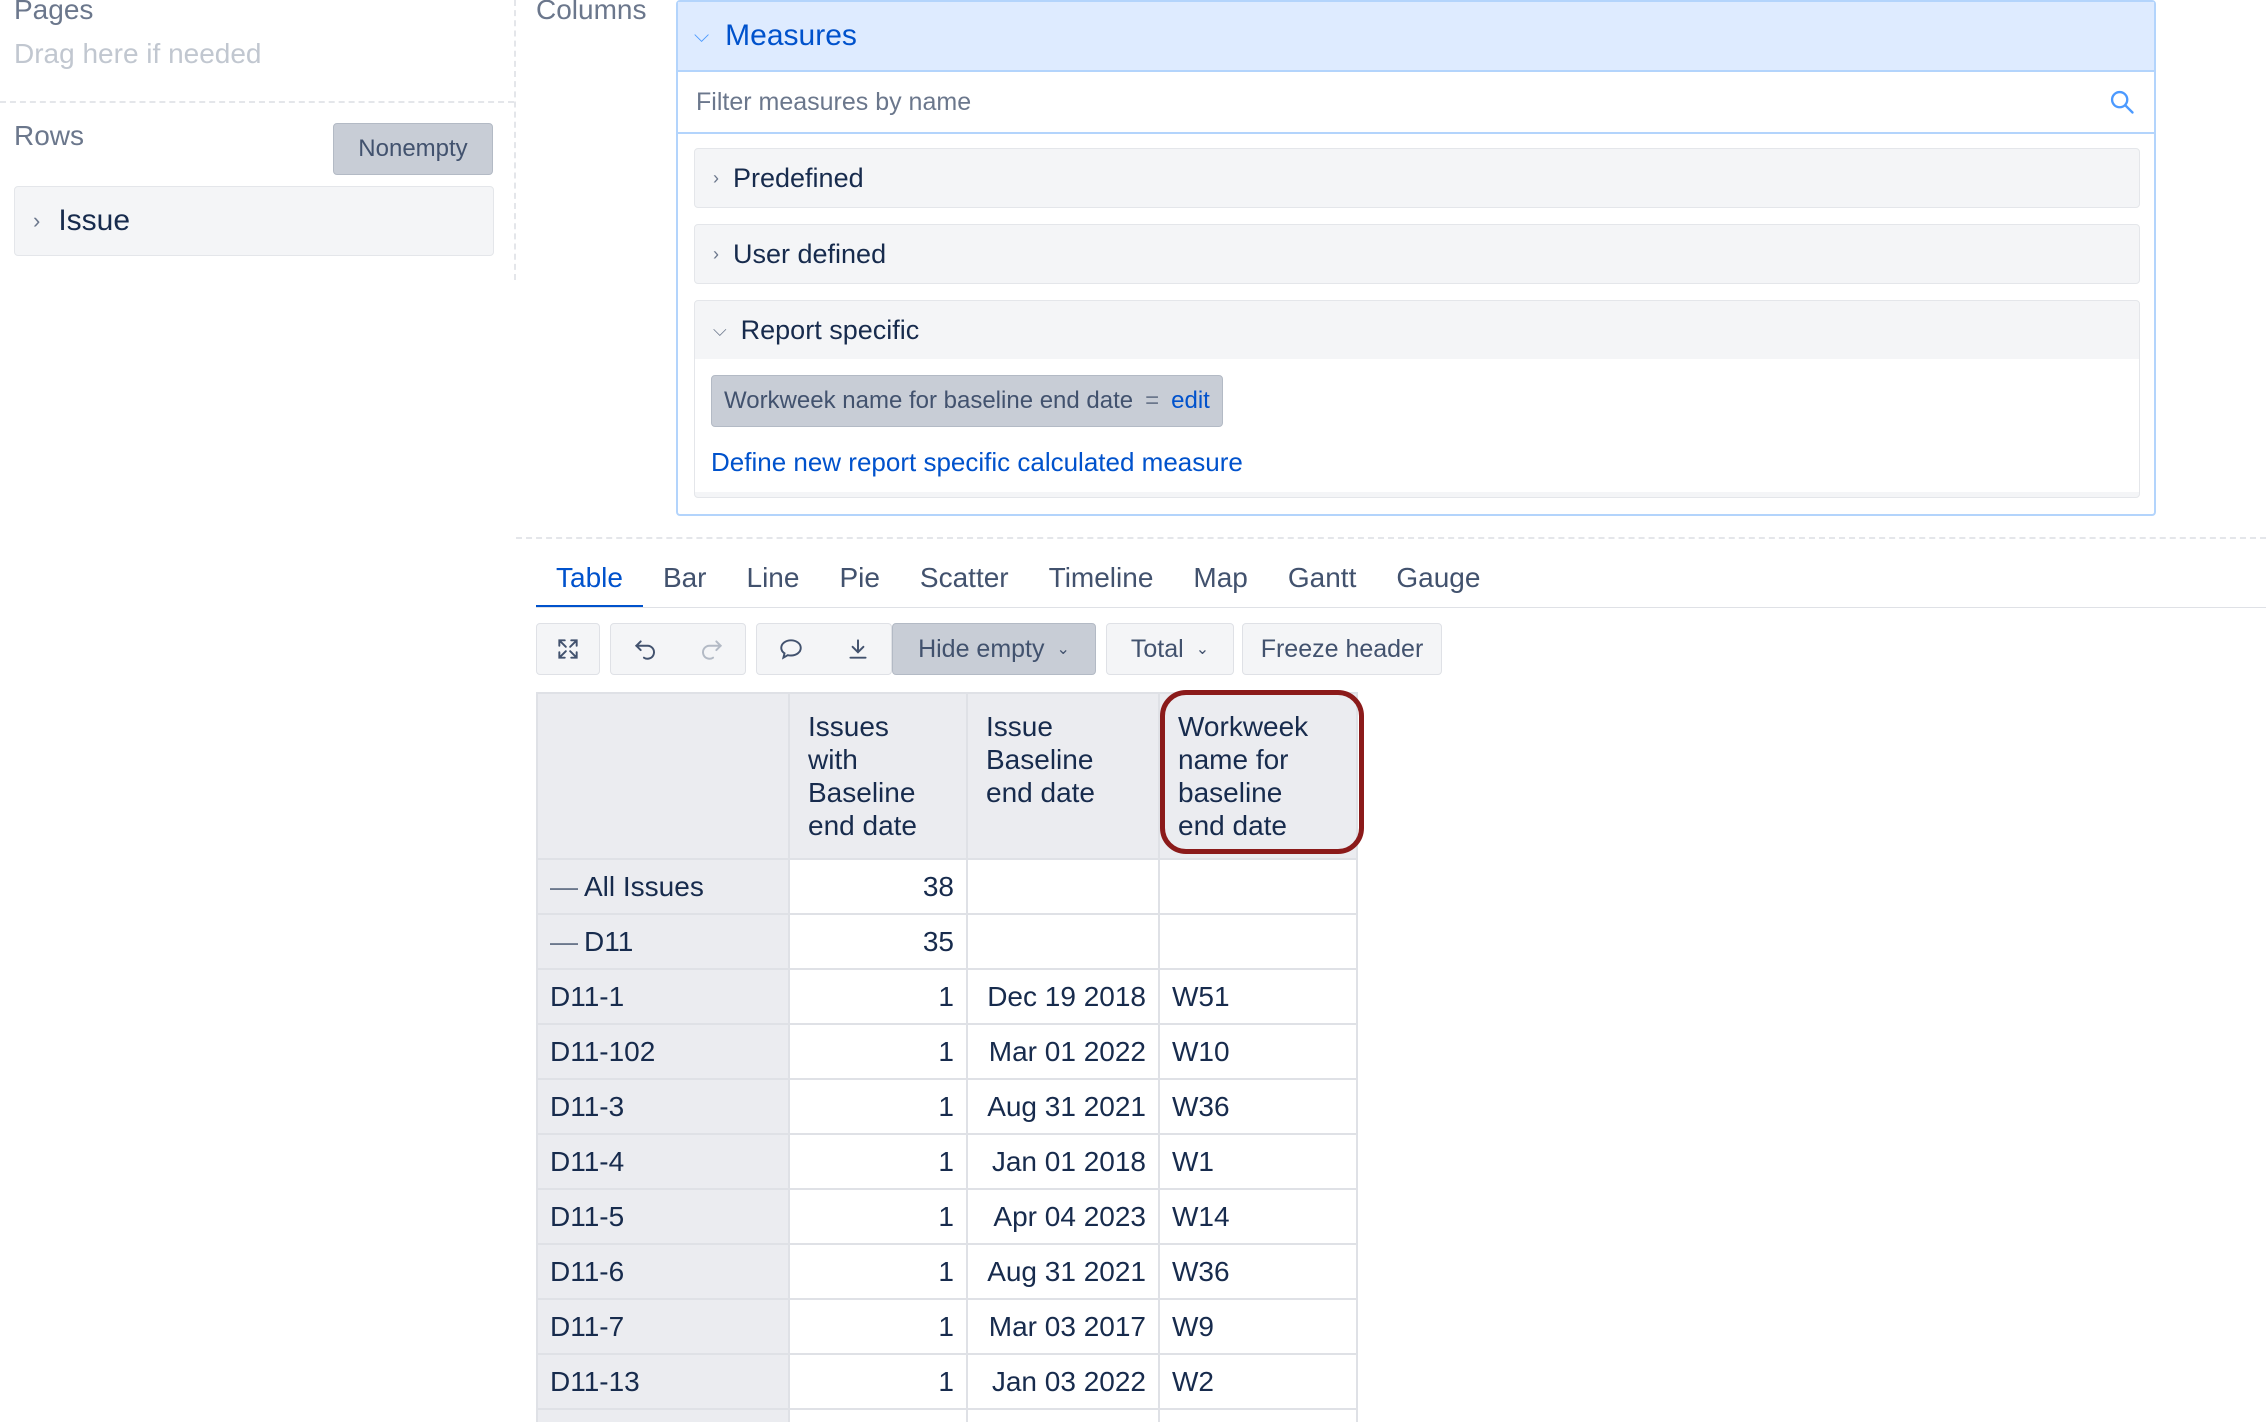  I want to click on undo-icon, so click(645, 649).